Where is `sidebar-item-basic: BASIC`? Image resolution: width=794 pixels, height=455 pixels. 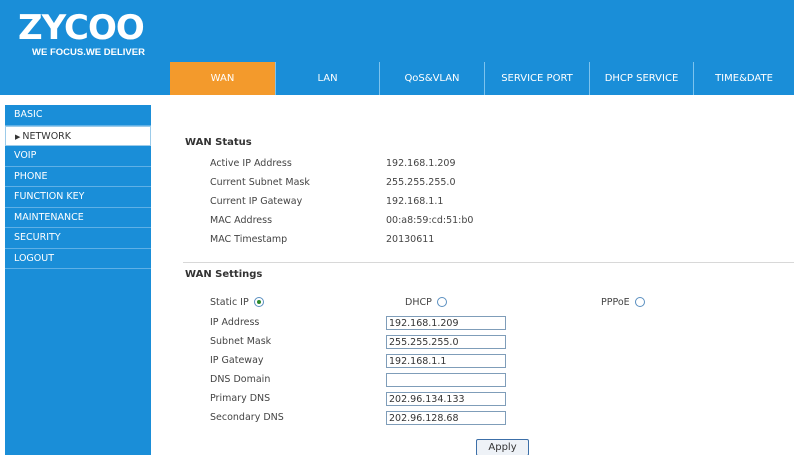 sidebar-item-basic: BASIC is located at coordinates (78, 115).